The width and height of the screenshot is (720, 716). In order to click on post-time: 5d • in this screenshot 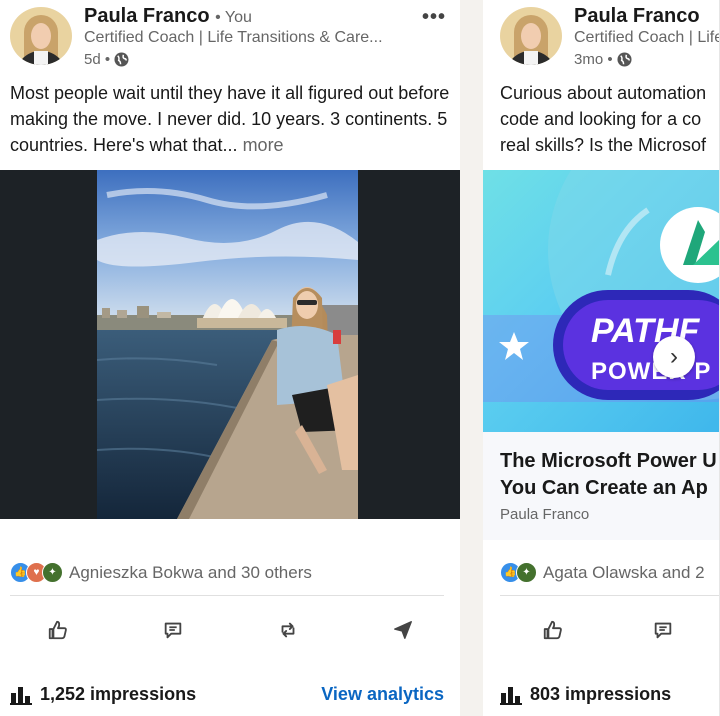, I will do `click(97, 59)`.